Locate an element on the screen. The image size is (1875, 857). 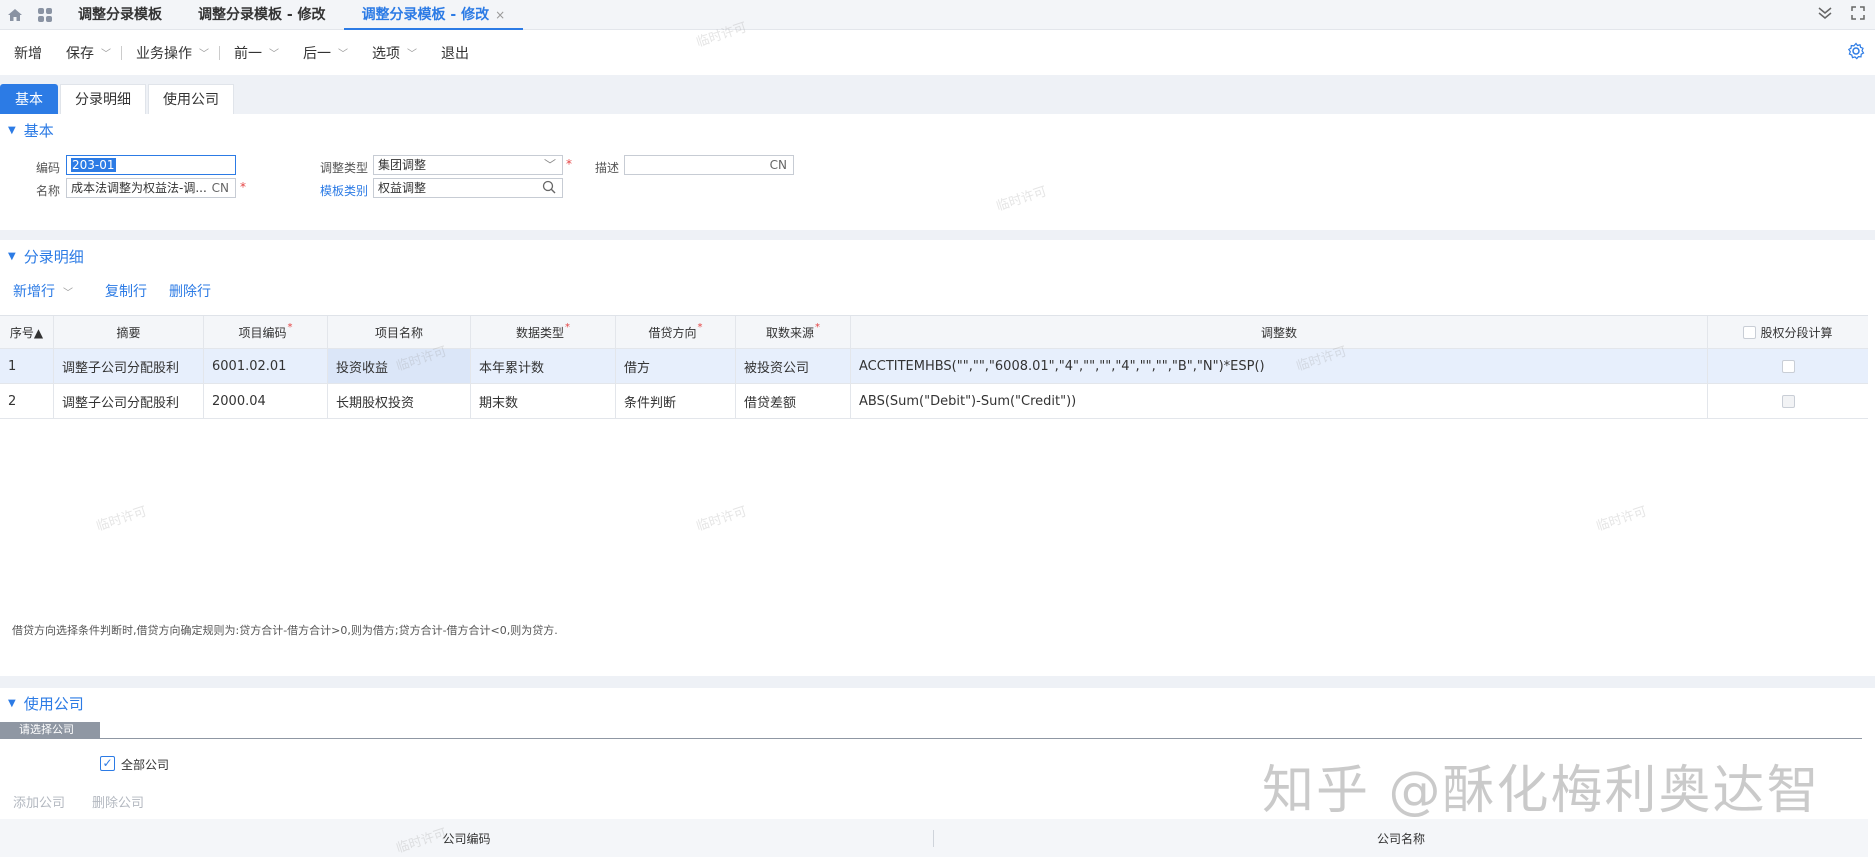
delete-company-button: 删除公司 is located at coordinates (118, 801).